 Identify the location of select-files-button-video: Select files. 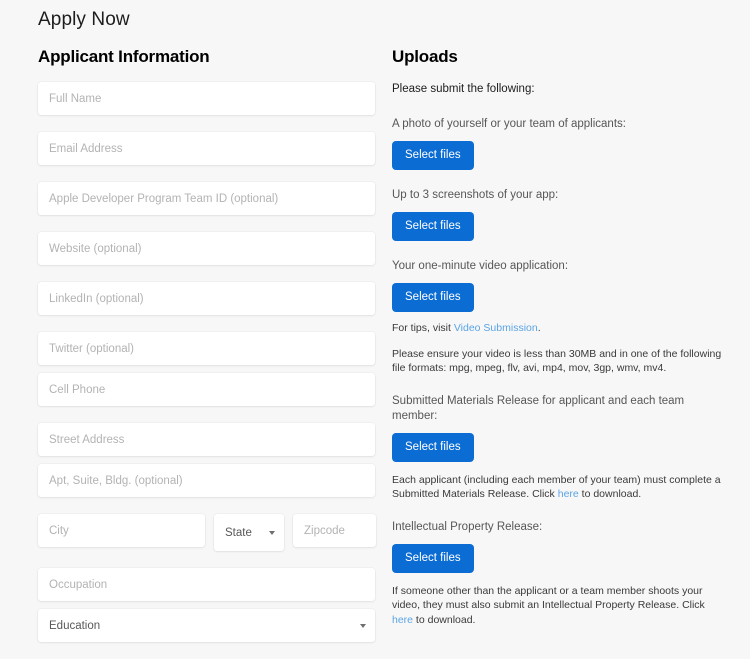
(433, 297).